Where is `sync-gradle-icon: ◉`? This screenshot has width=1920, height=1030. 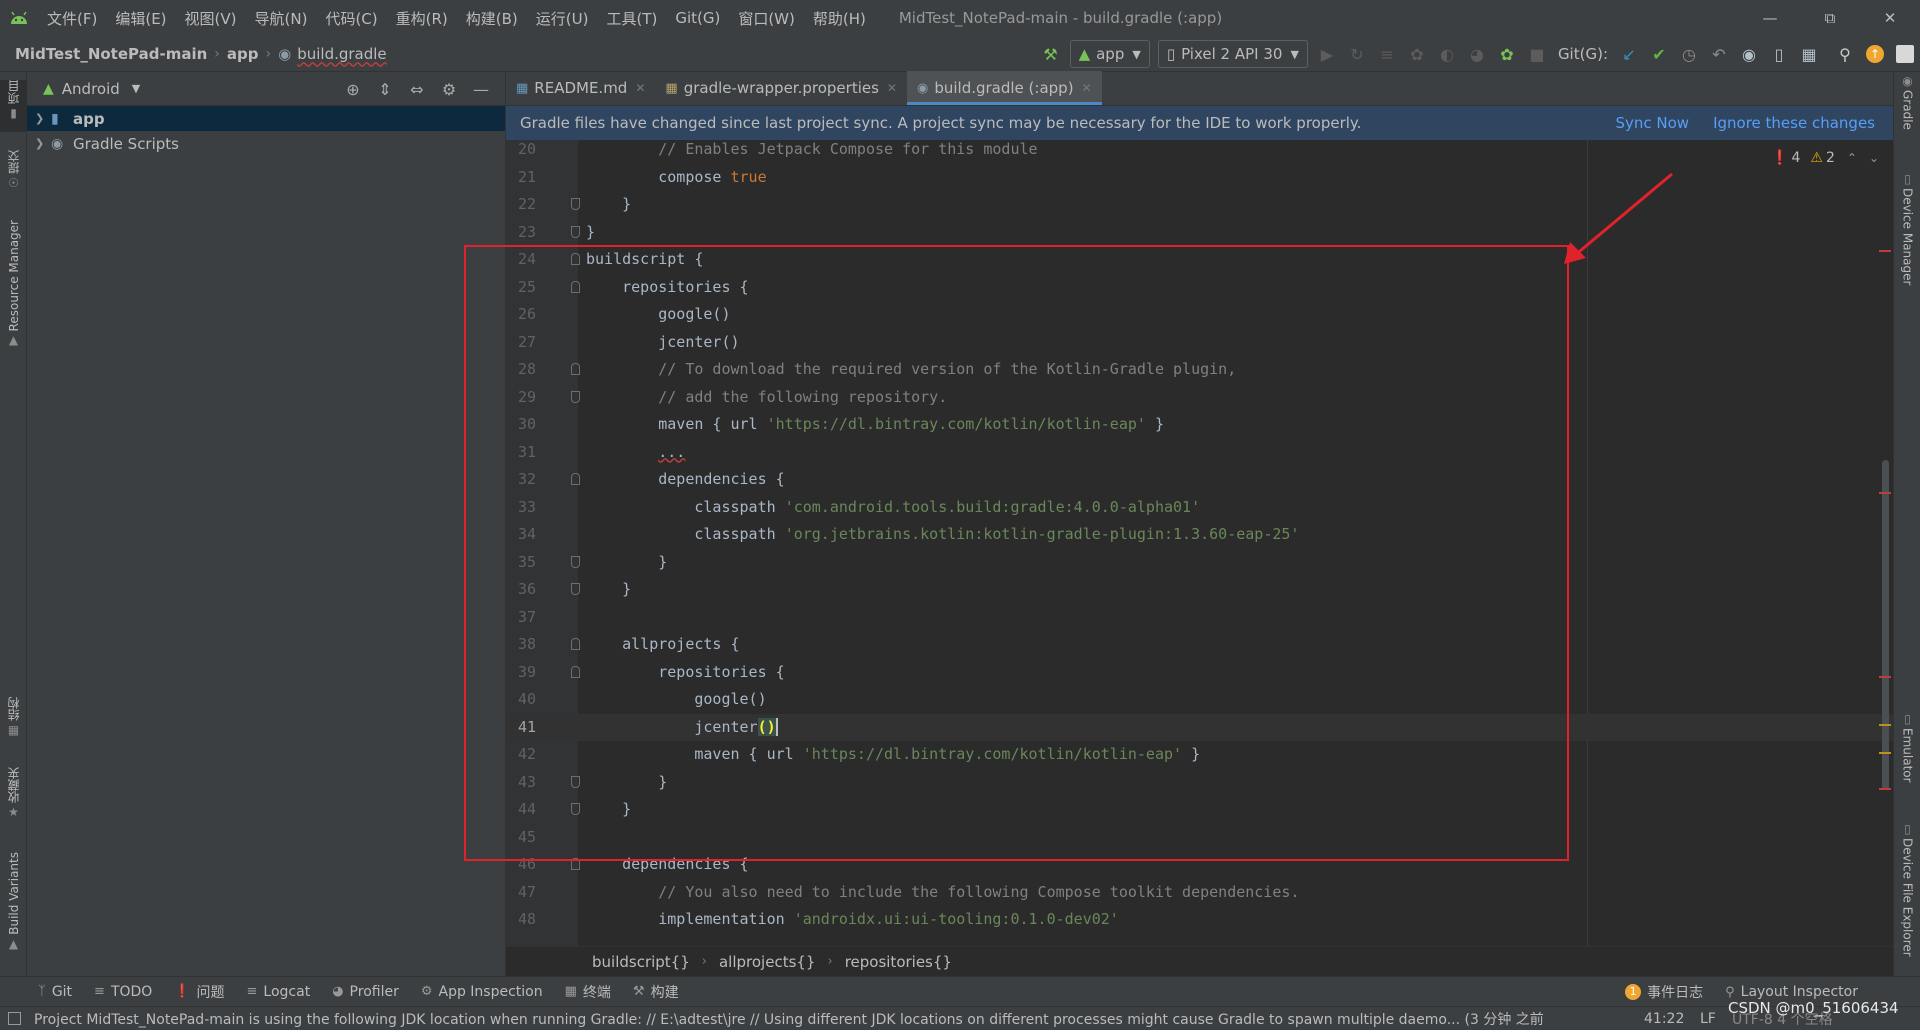 sync-gradle-icon: ◉ is located at coordinates (1749, 54).